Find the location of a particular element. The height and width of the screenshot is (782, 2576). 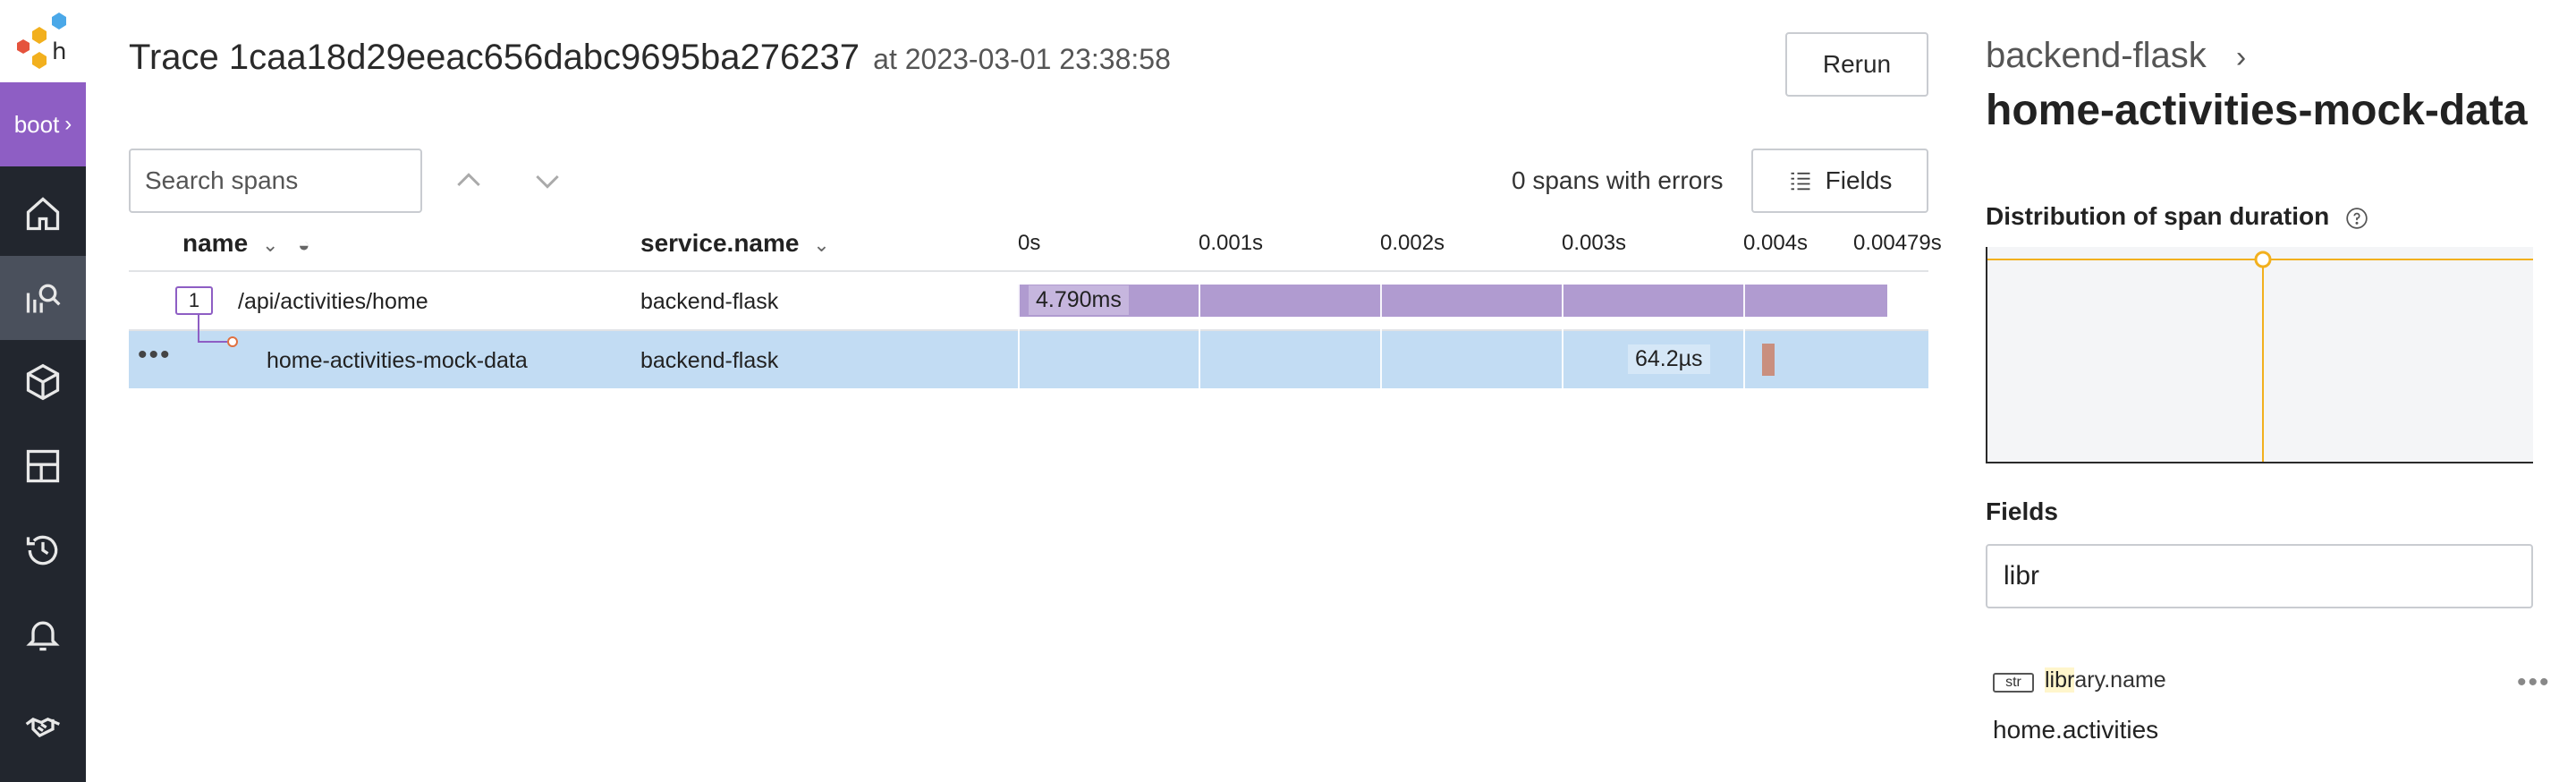

field-value: home.activities is located at coordinates (2076, 730).